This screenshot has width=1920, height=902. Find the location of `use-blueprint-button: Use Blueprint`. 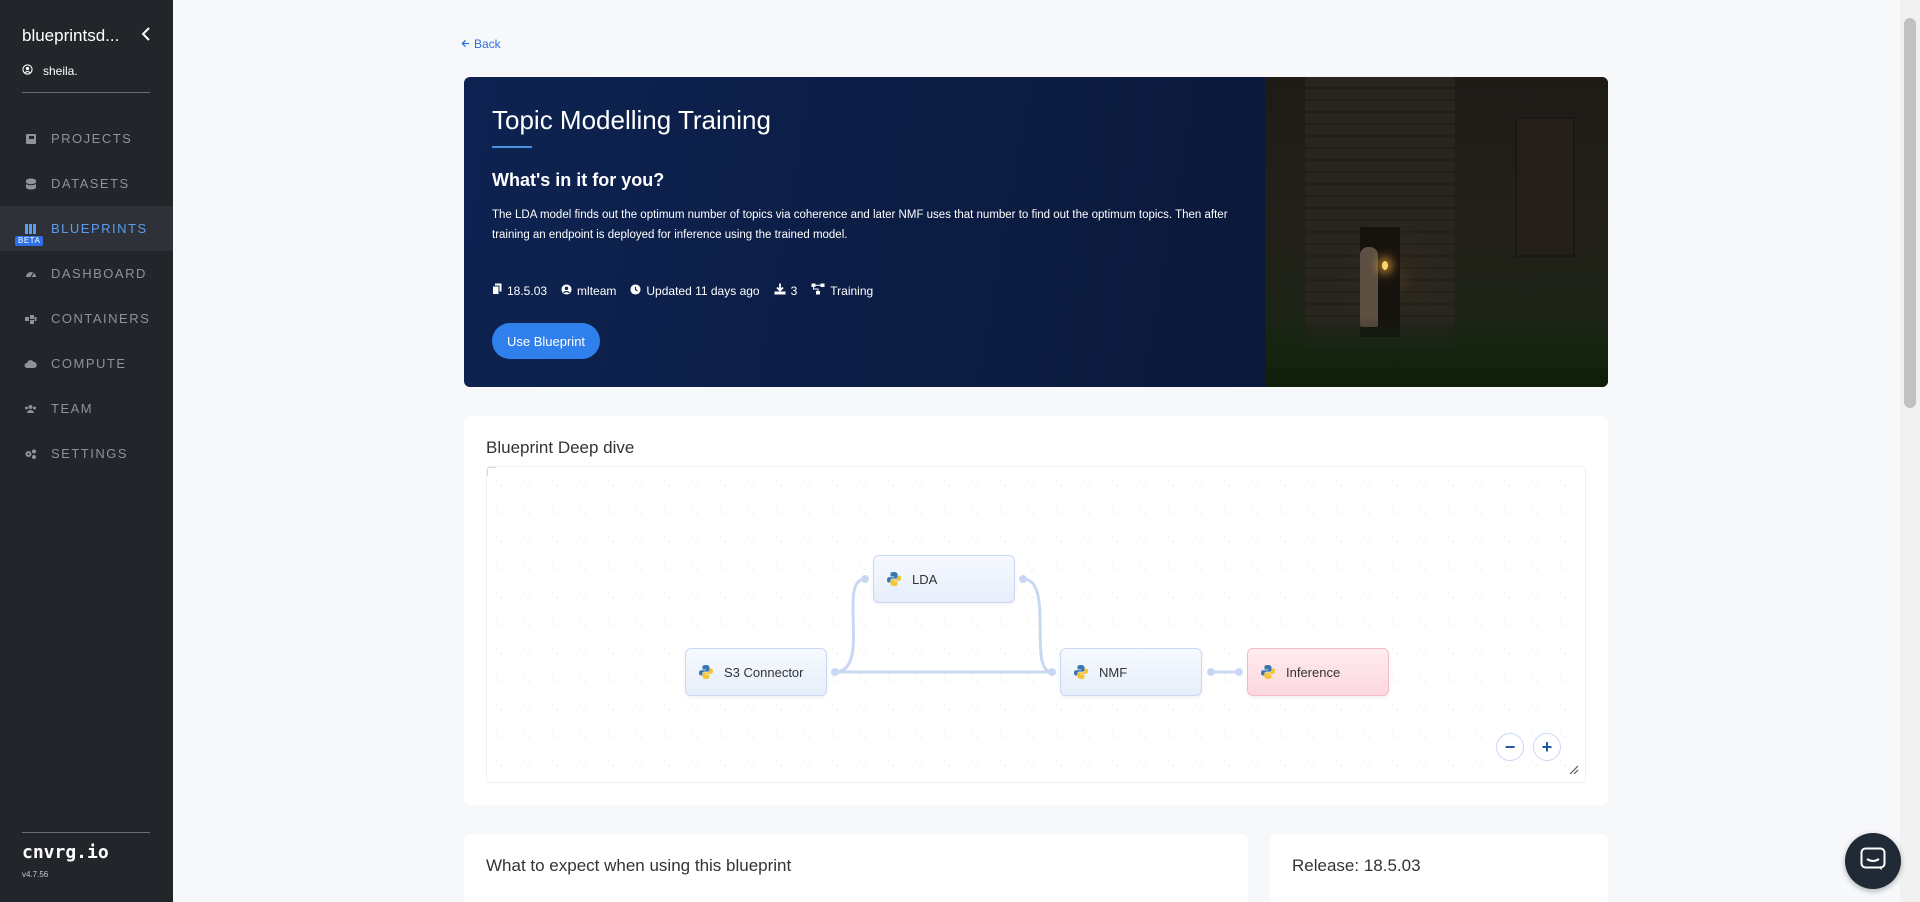

use-blueprint-button: Use Blueprint is located at coordinates (546, 341).